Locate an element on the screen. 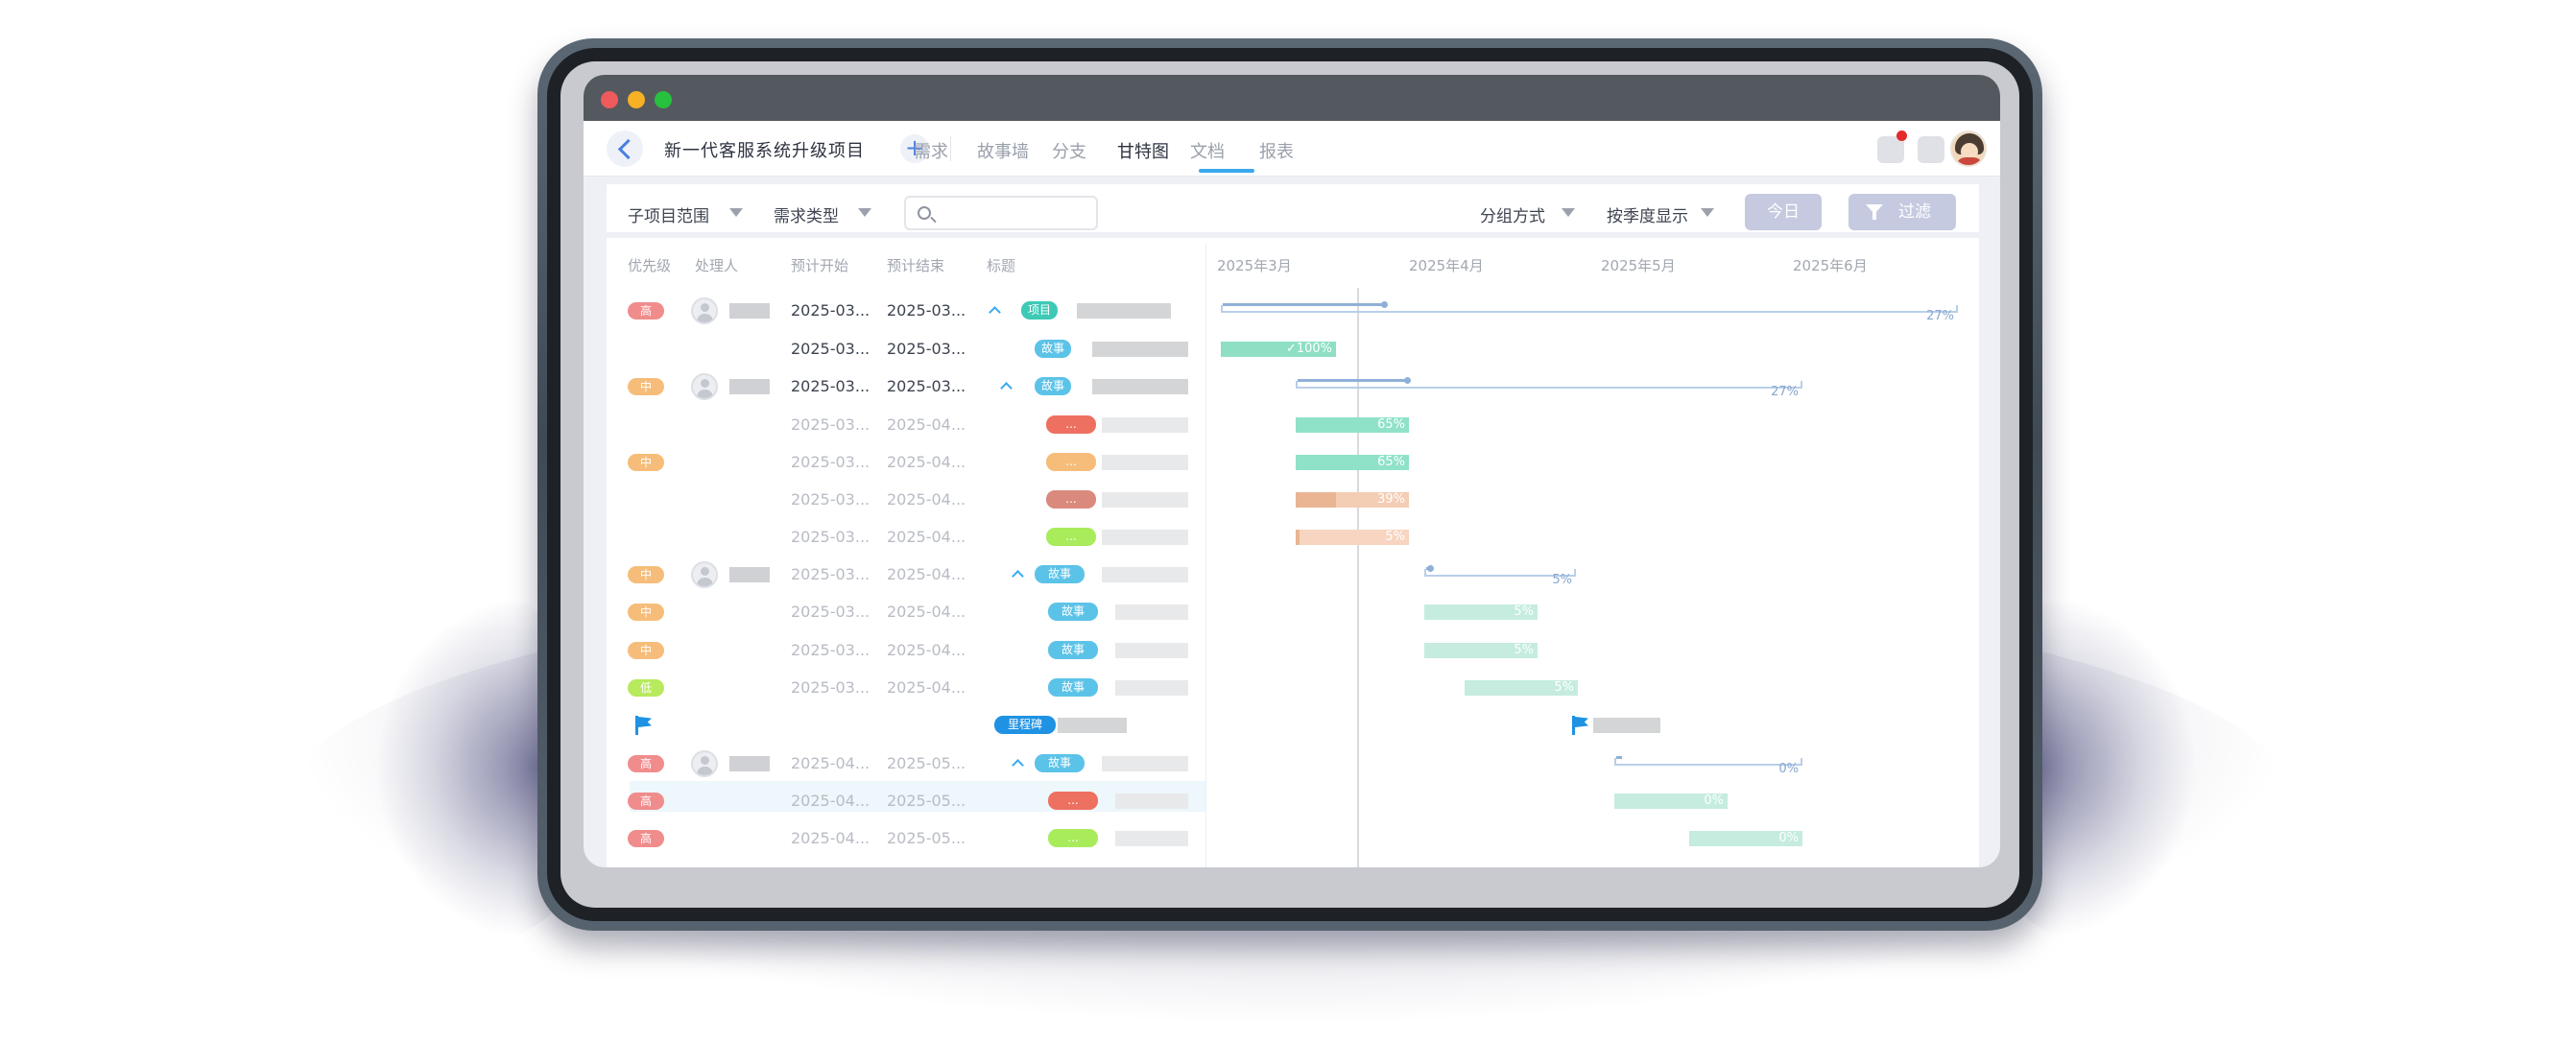 Image resolution: width=2576 pixels, height=1042 pixels. header-priority: 优先级 is located at coordinates (650, 266).